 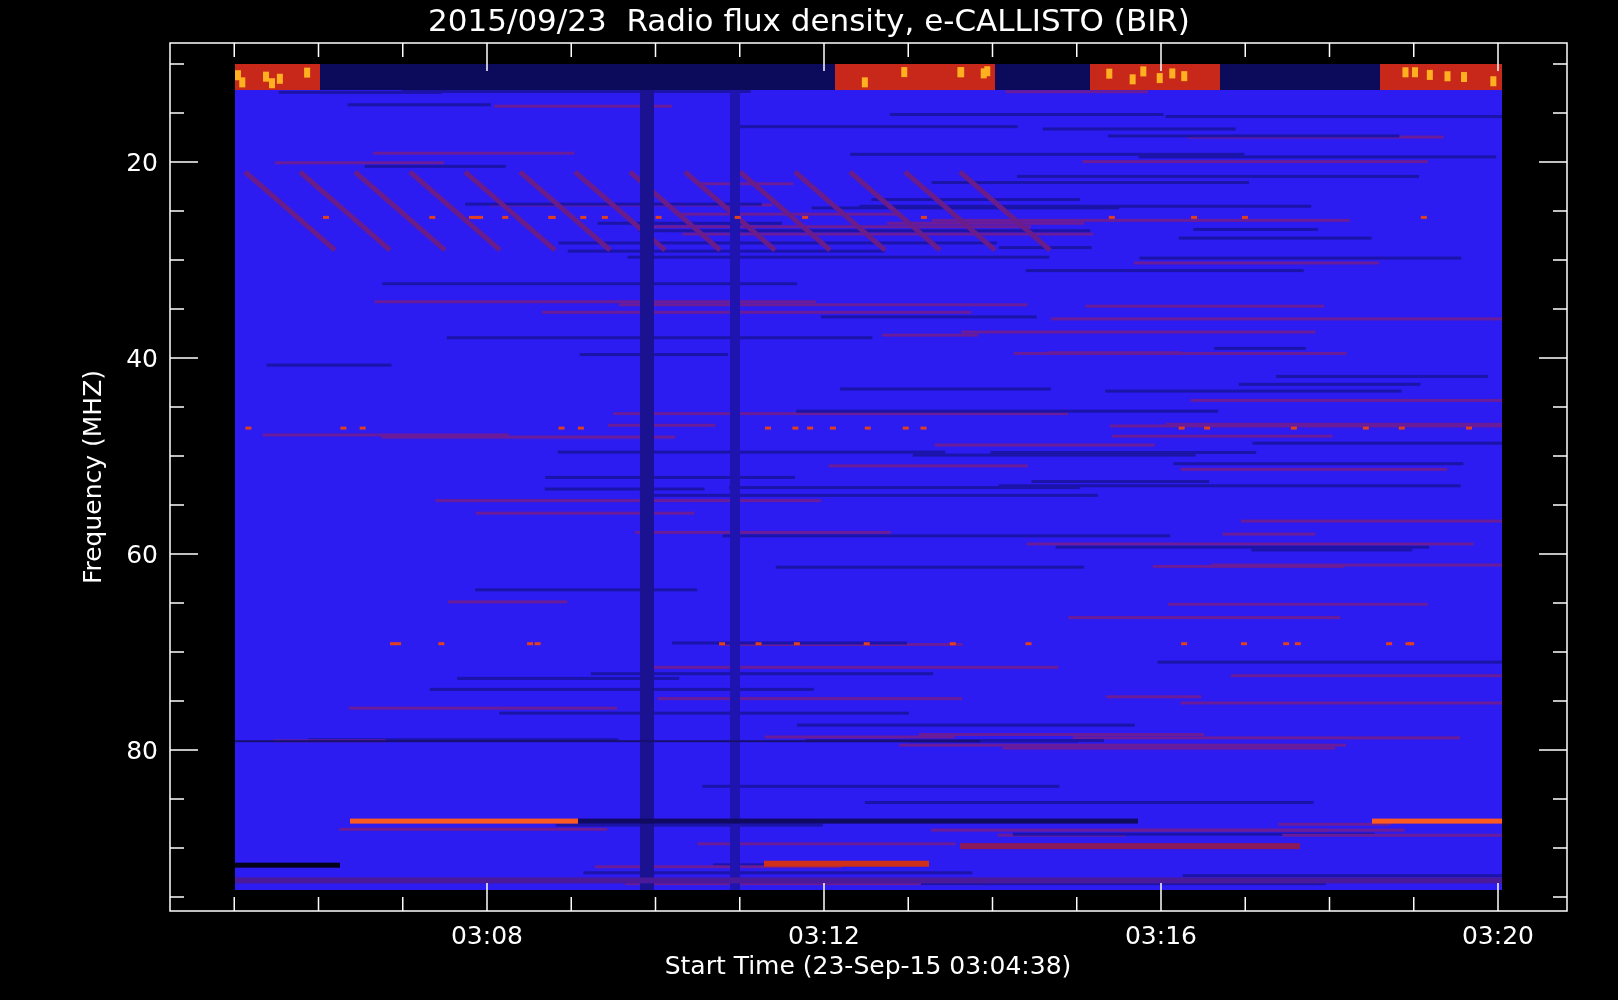 I want to click on y-tick-label: 60, so click(x=142, y=554).